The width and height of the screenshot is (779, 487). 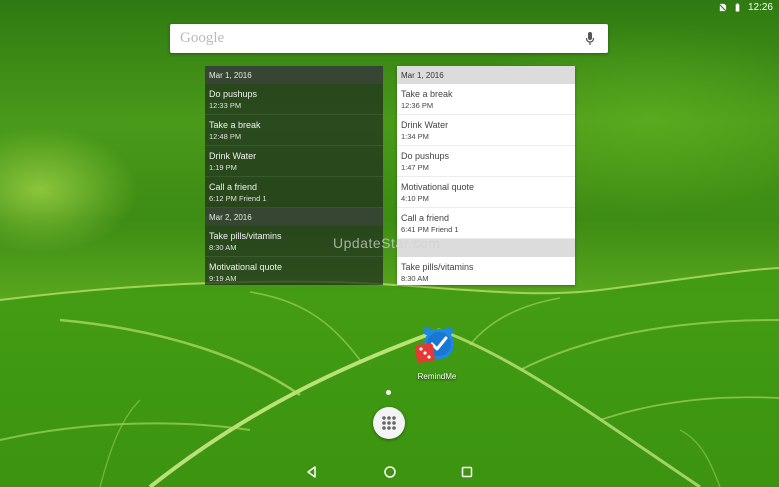 I want to click on reminder-time: 6:41 PM Friend 1, so click(x=430, y=229).